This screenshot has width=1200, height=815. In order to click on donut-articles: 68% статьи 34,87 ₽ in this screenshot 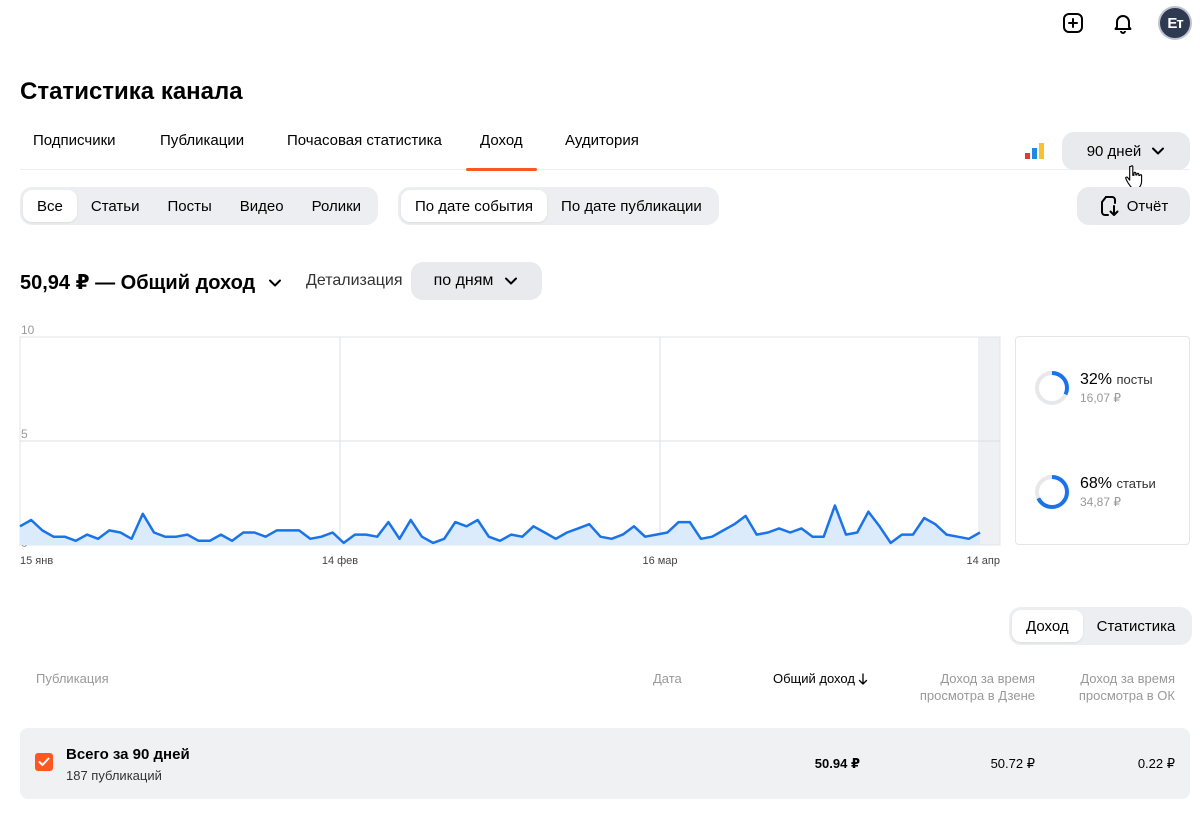, I will do `click(1095, 492)`.